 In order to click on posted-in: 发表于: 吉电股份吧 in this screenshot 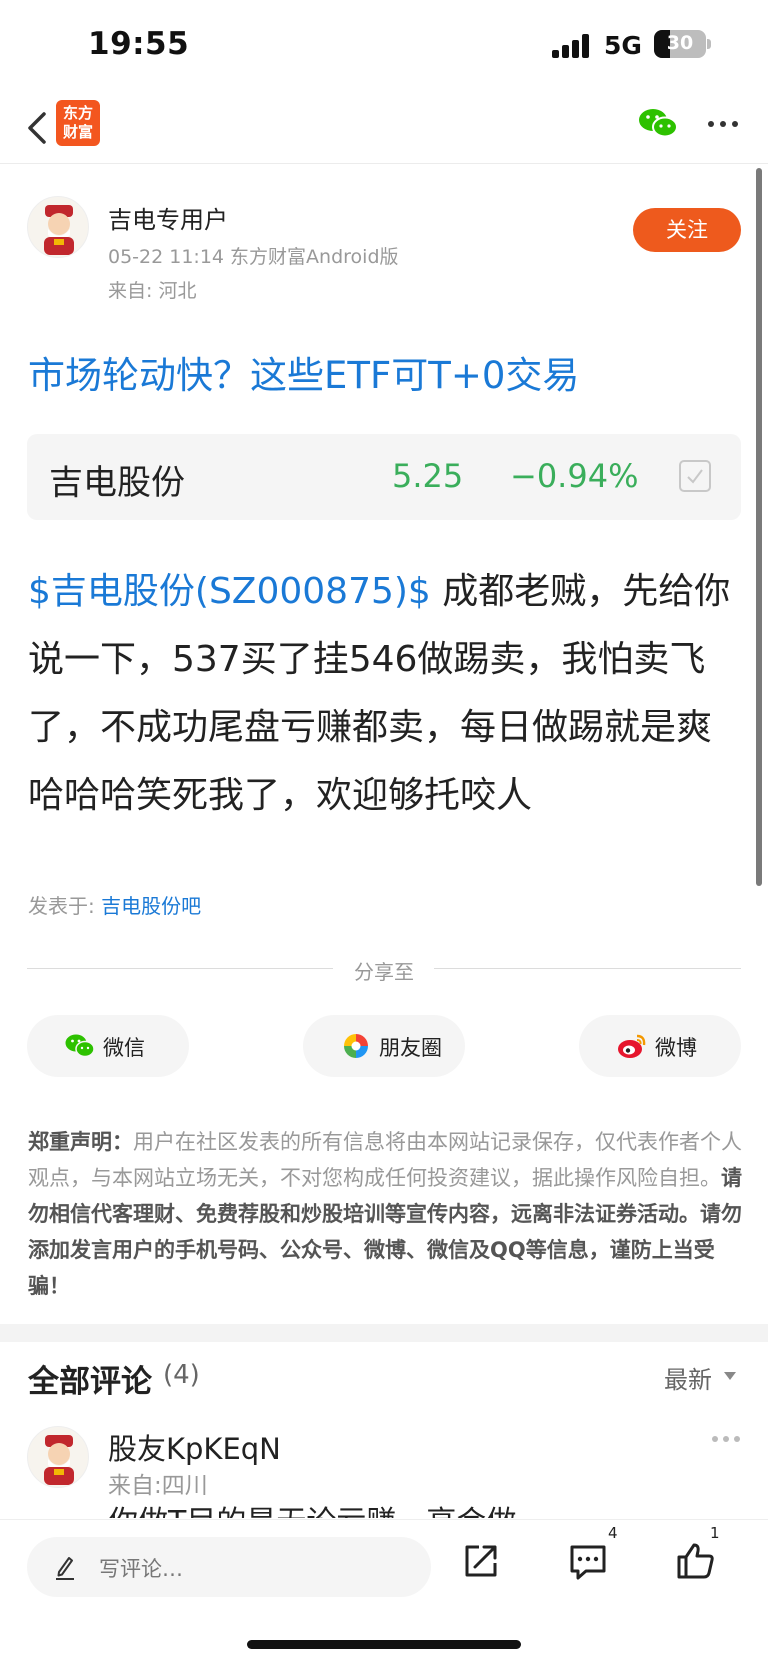, I will do `click(114, 904)`.